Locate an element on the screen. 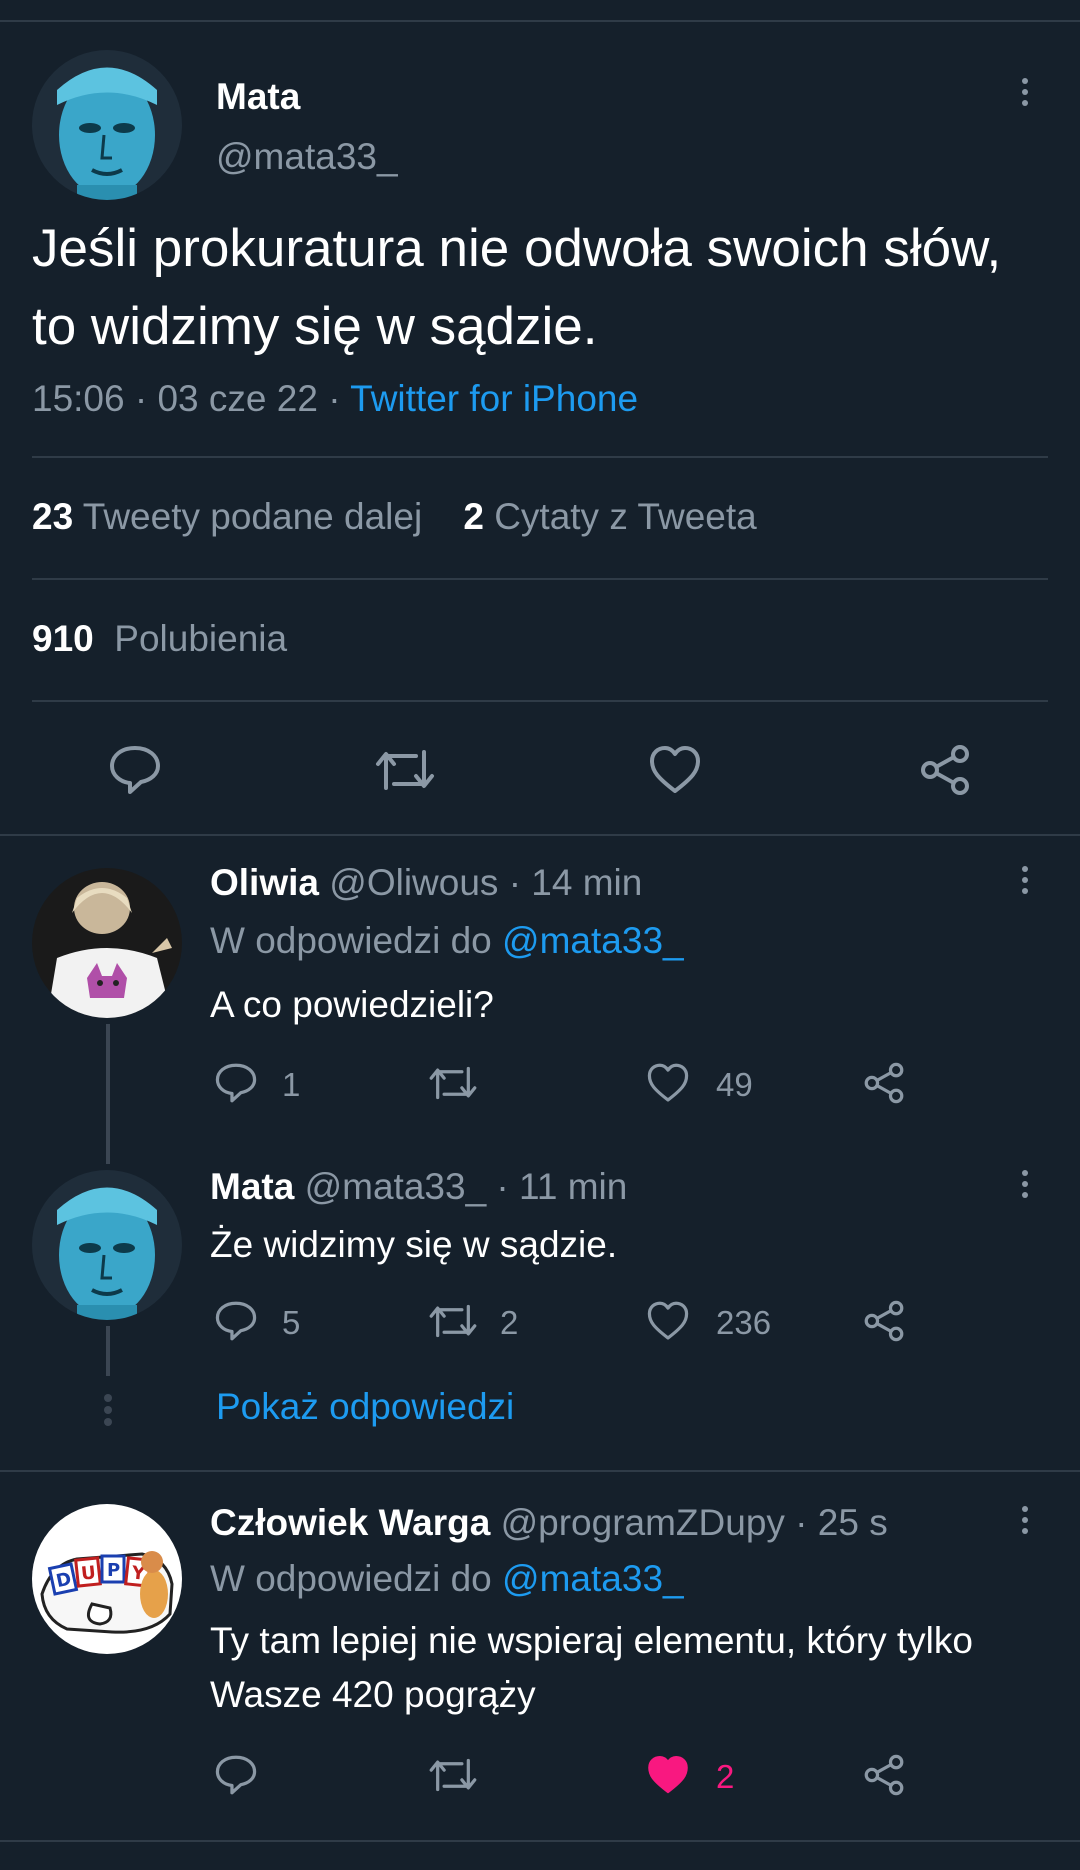  reply-author-name: Człowiek Warga is located at coordinates (350, 1522).